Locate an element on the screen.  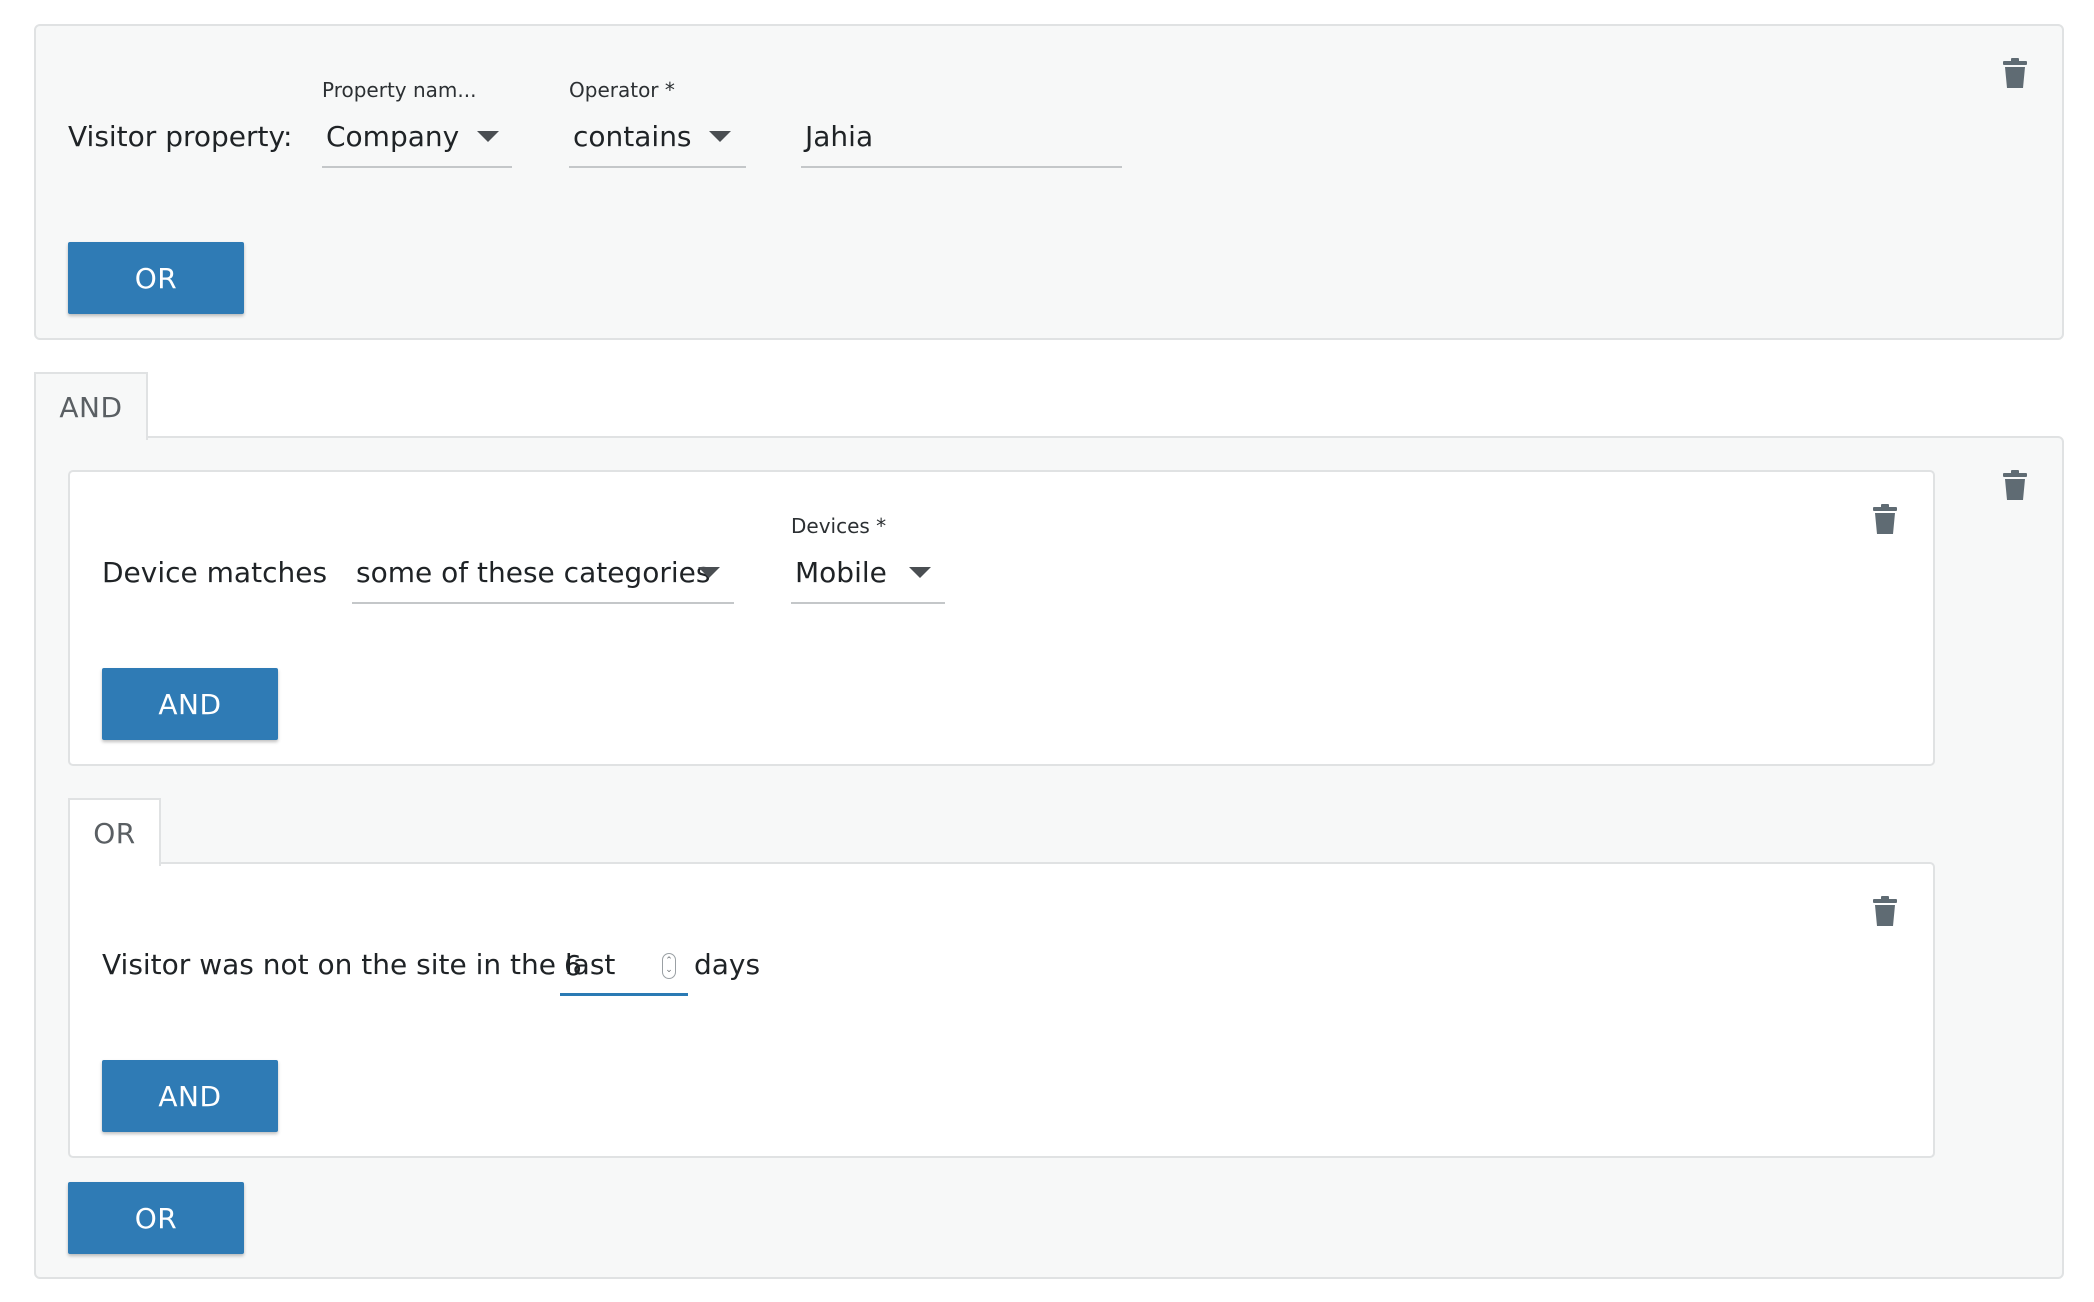
operator-select: contains is located at coordinates (657, 140).